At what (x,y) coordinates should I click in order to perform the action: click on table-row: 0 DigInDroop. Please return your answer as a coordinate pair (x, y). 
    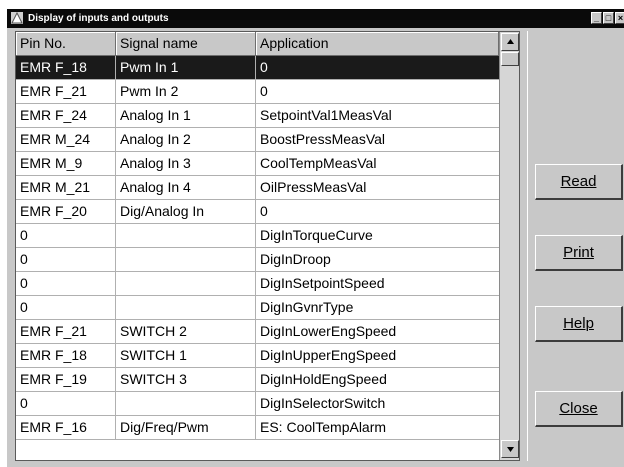
    Looking at the image, I should click on (257, 260).